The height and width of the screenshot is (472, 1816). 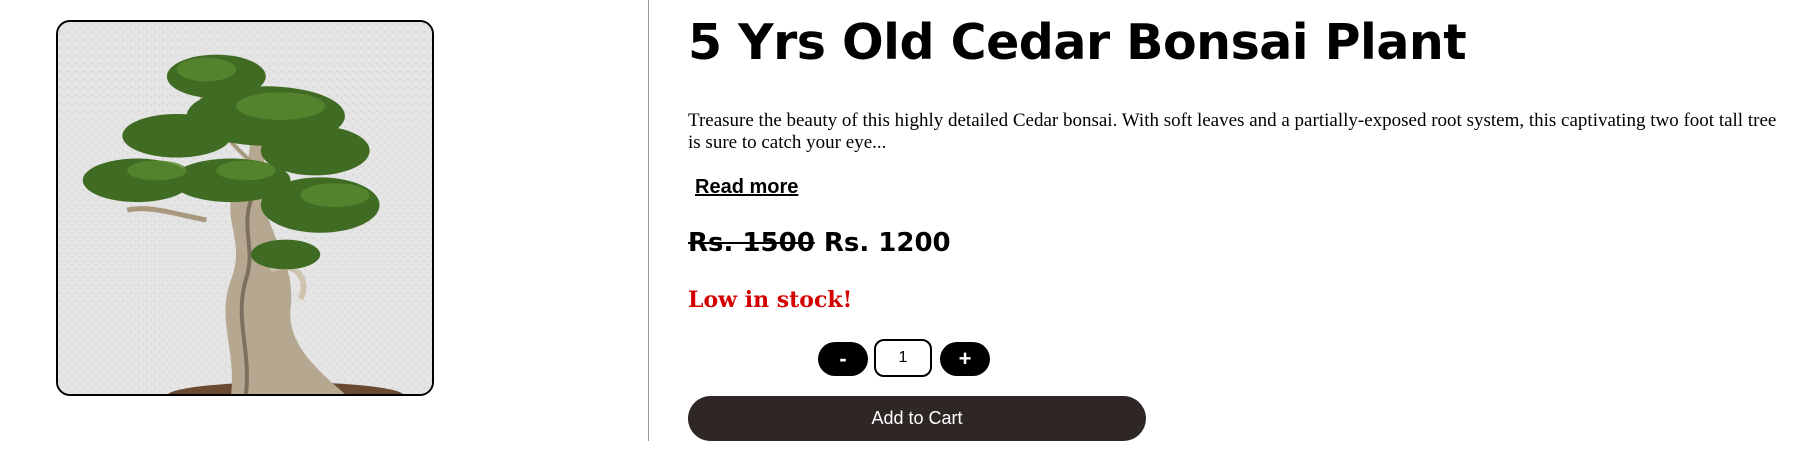 What do you see at coordinates (648, 220) in the screenshot?
I see `vertical-divider` at bounding box center [648, 220].